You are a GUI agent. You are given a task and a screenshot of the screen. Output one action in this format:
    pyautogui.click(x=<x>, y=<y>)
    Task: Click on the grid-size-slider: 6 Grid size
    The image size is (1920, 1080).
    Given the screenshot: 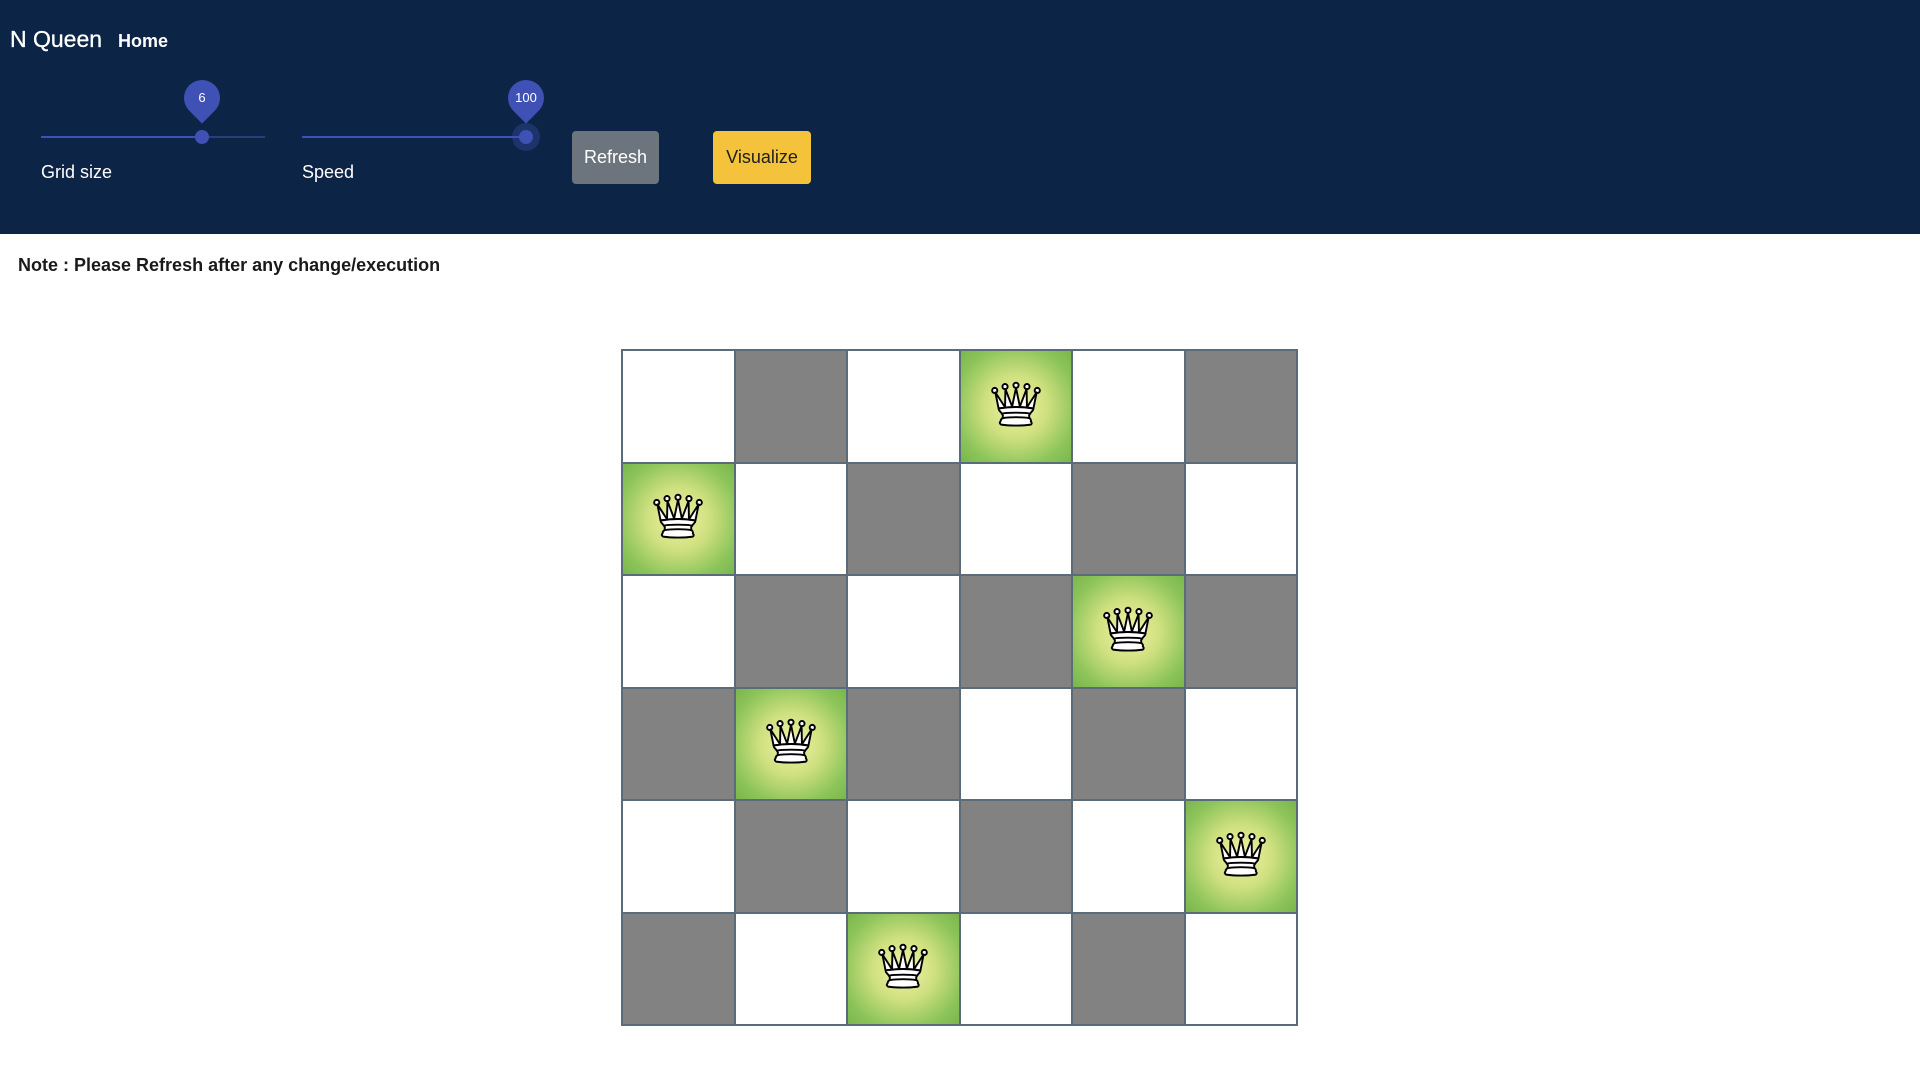 What is the action you would take?
    pyautogui.click(x=153, y=127)
    